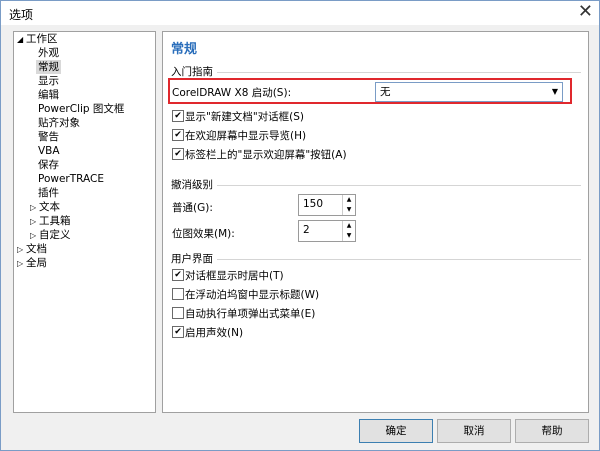 The height and width of the screenshot is (451, 600). Describe the element at coordinates (49, 151) in the screenshot. I see `tree-item-vba: VBA` at that location.